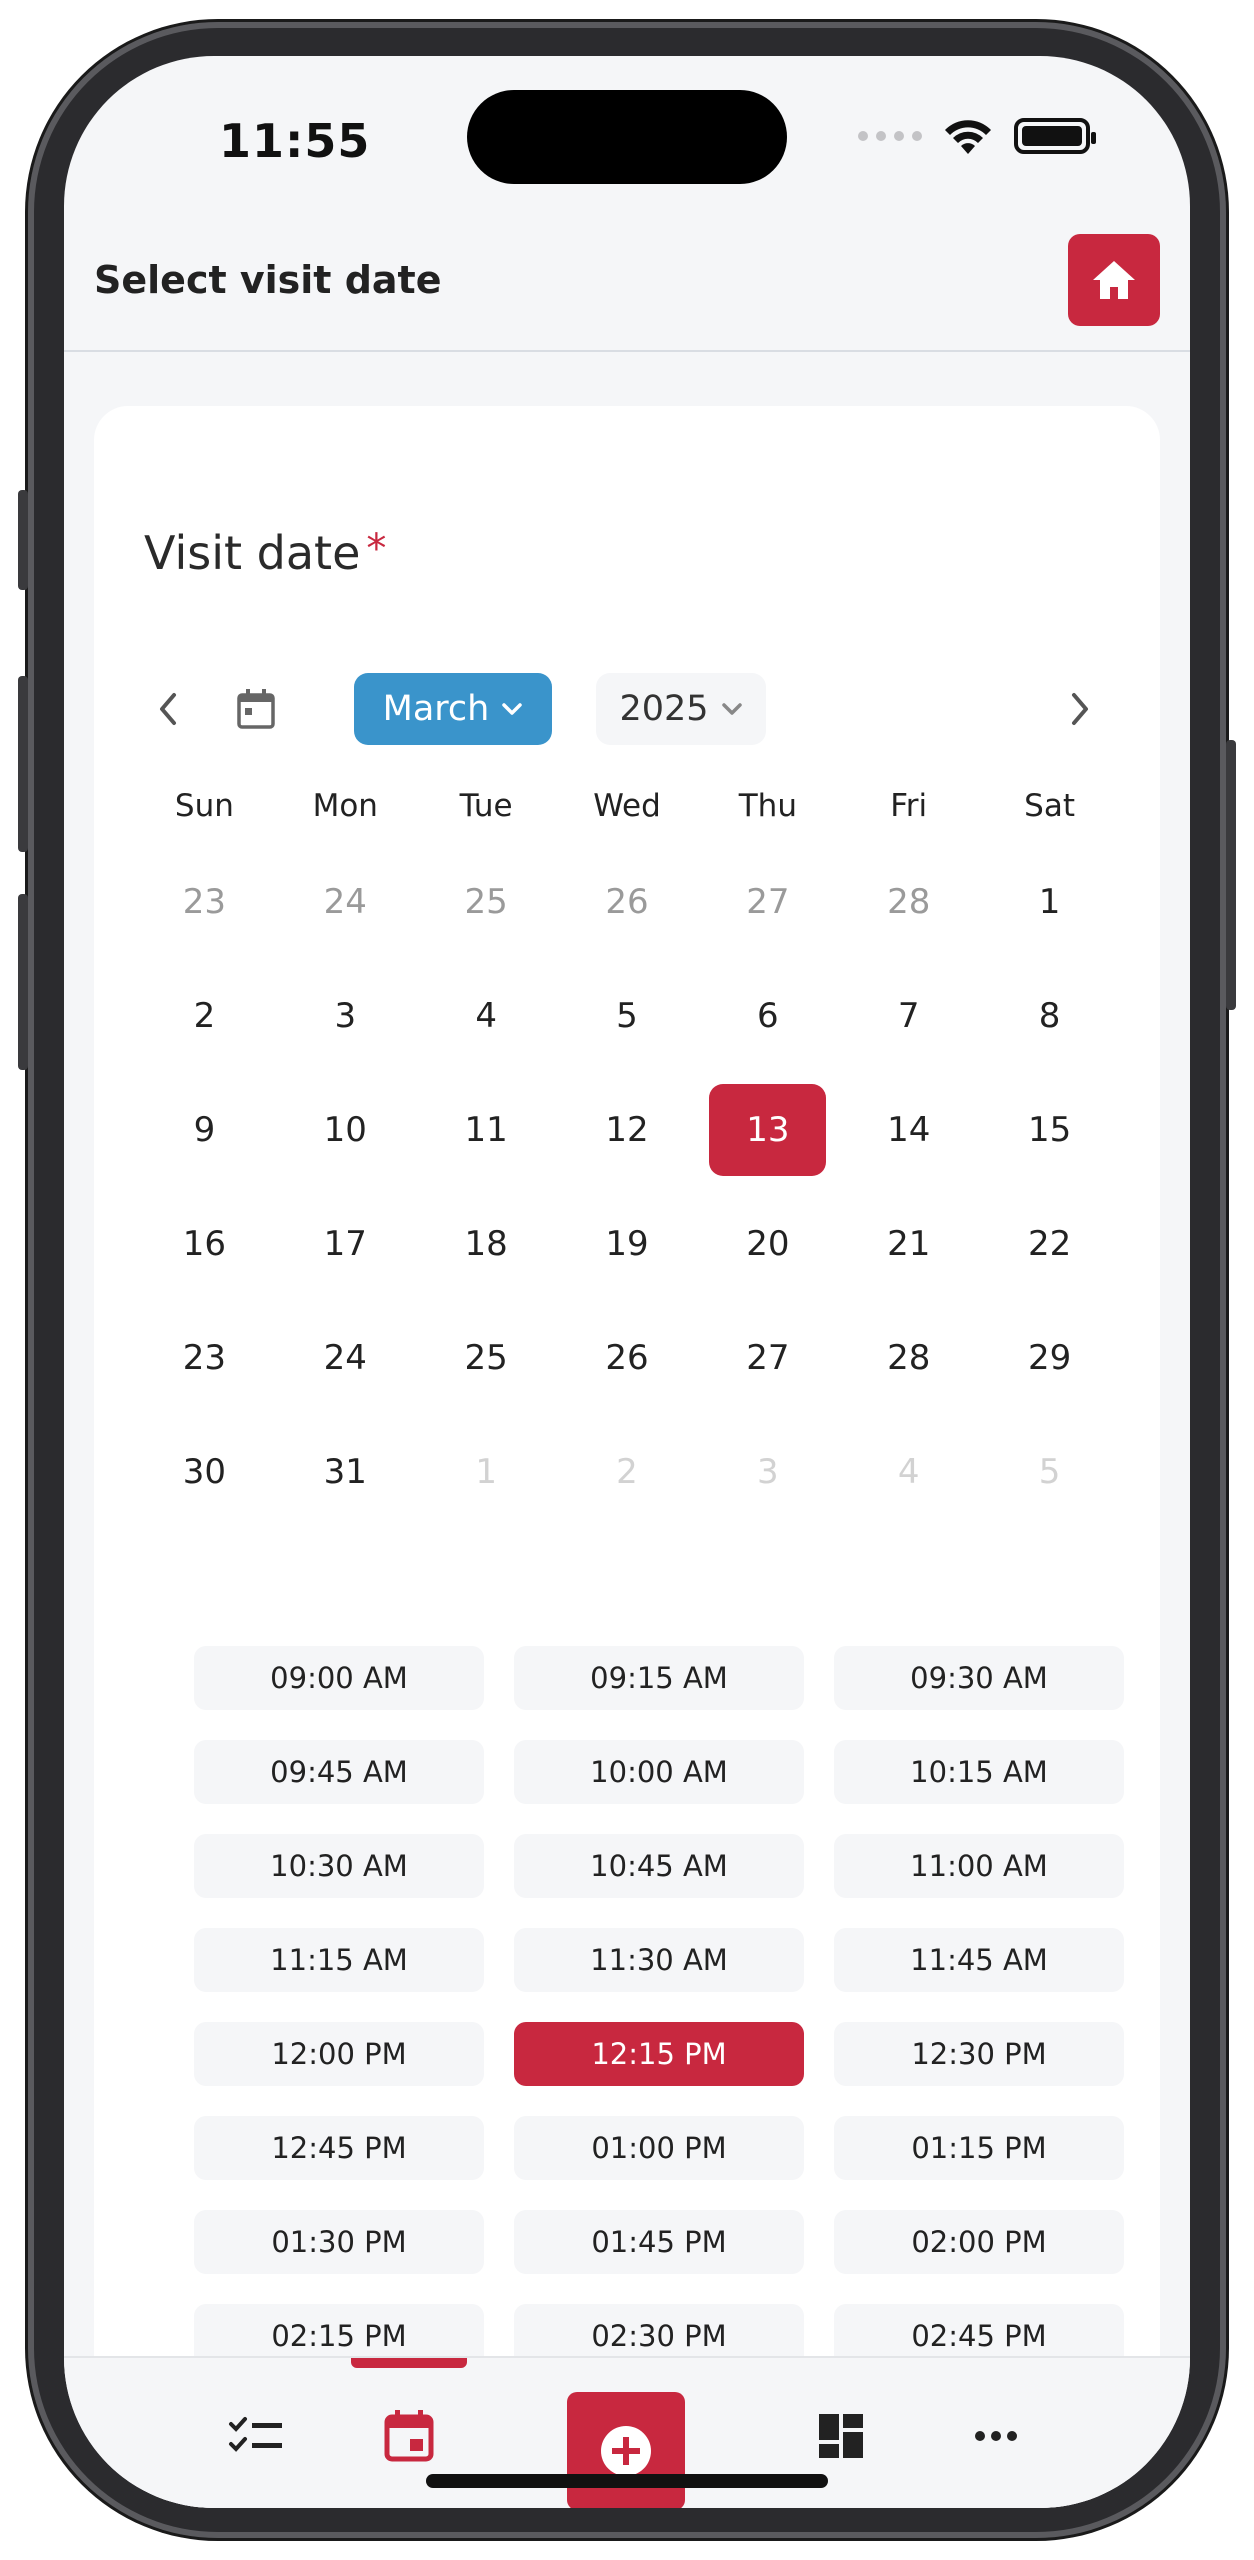 Image resolution: width=1254 pixels, height=2560 pixels. I want to click on calendar-day: 19, so click(627, 1244).